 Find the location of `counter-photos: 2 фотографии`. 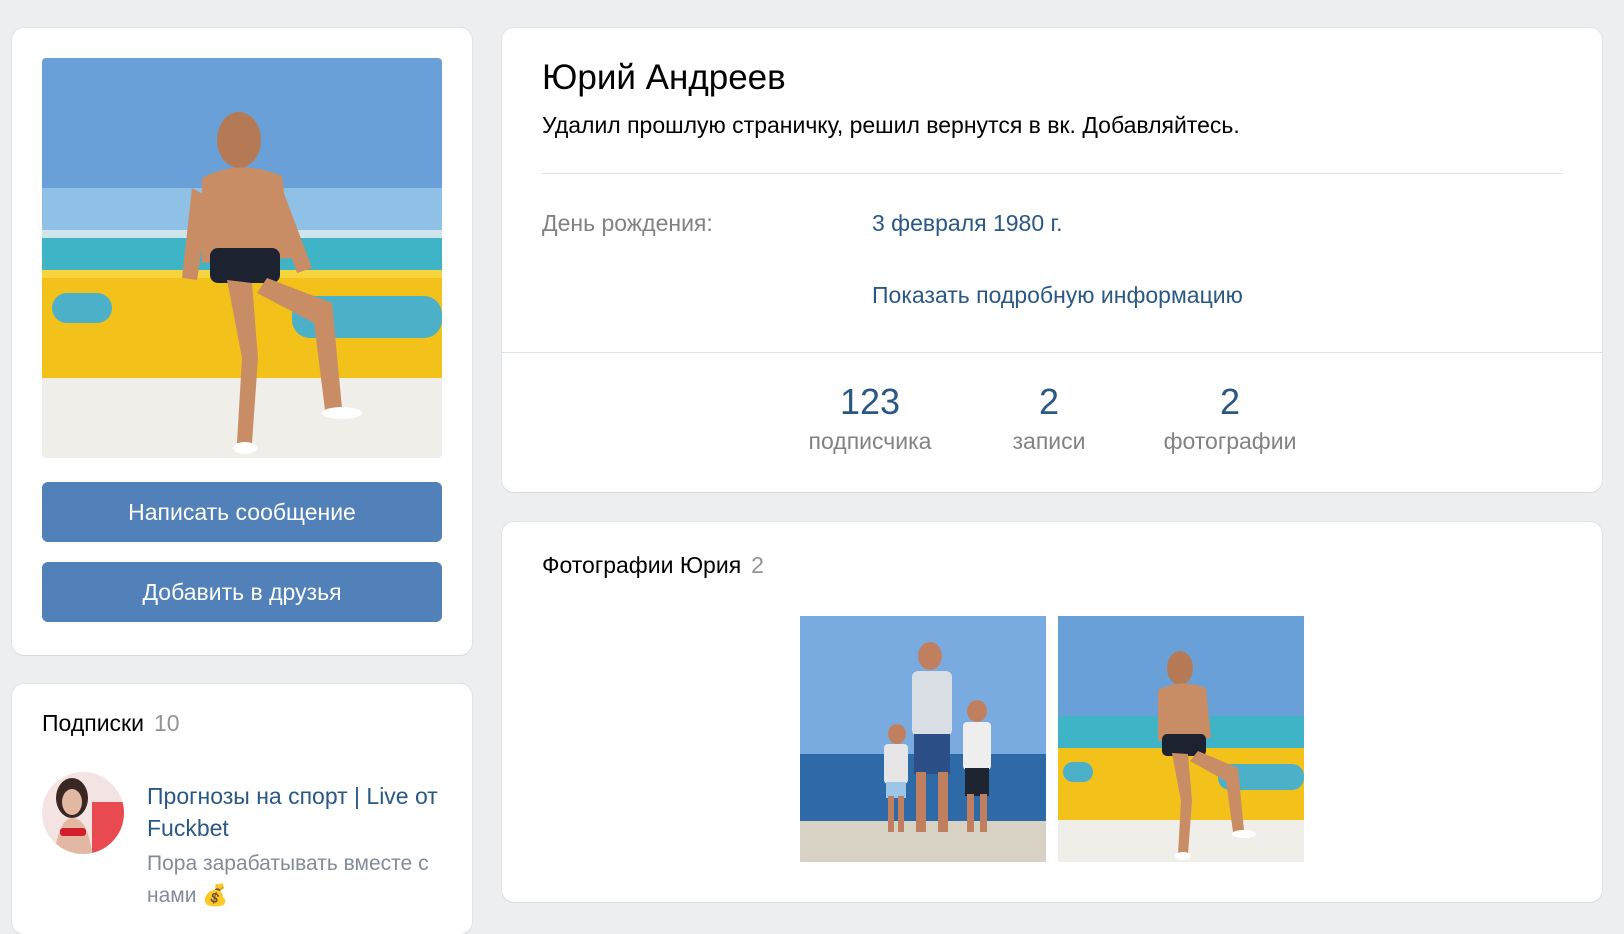

counter-photos: 2 фотографии is located at coordinates (1230, 419).